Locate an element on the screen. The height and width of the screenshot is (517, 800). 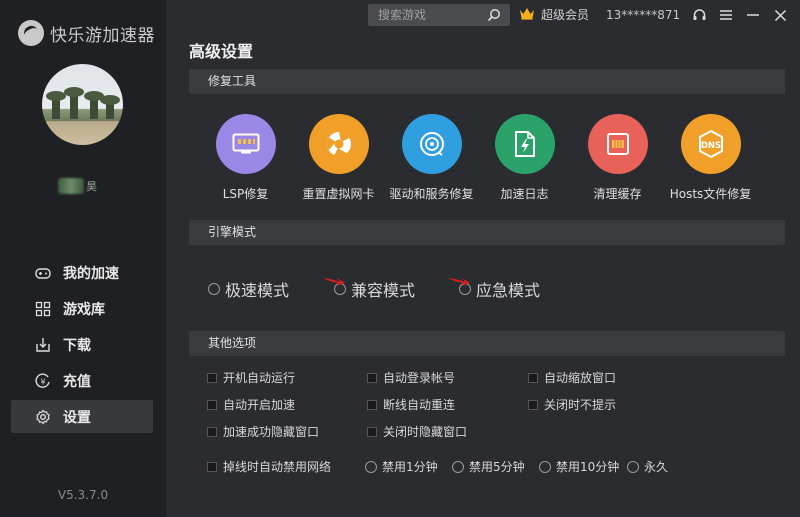
option-auto-boost: 自动开启加速 is located at coordinates (251, 404).